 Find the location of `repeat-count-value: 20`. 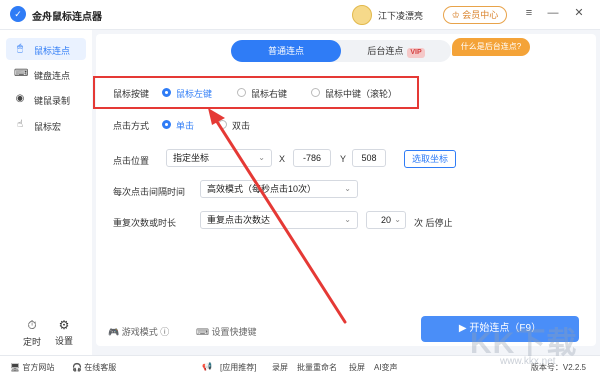

repeat-count-value: 20 is located at coordinates (385, 220).